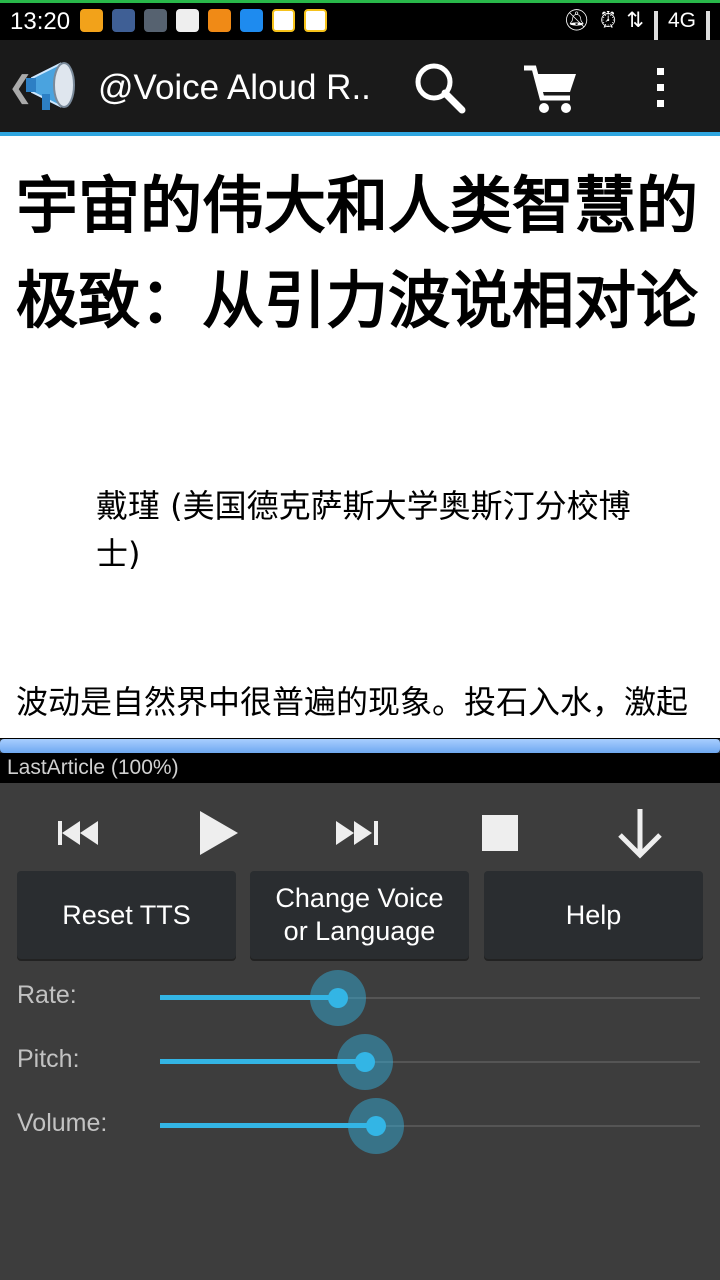 The height and width of the screenshot is (1280, 720). I want to click on pitch-label: Pitch:, so click(48, 1059).